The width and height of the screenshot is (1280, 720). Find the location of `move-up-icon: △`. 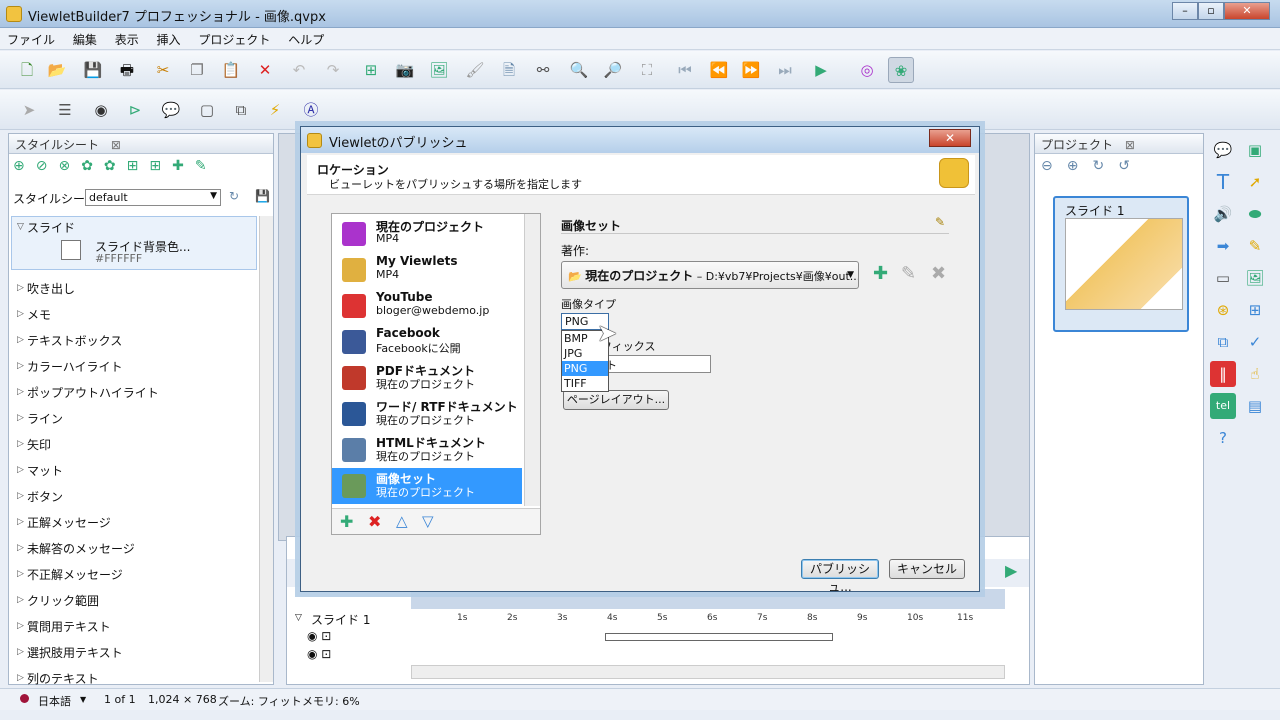

move-up-icon: △ is located at coordinates (402, 521).